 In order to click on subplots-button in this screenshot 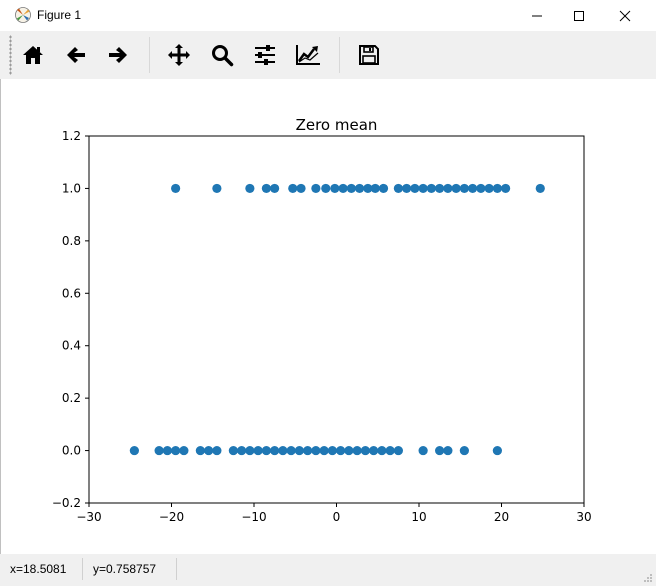, I will do `click(265, 55)`.